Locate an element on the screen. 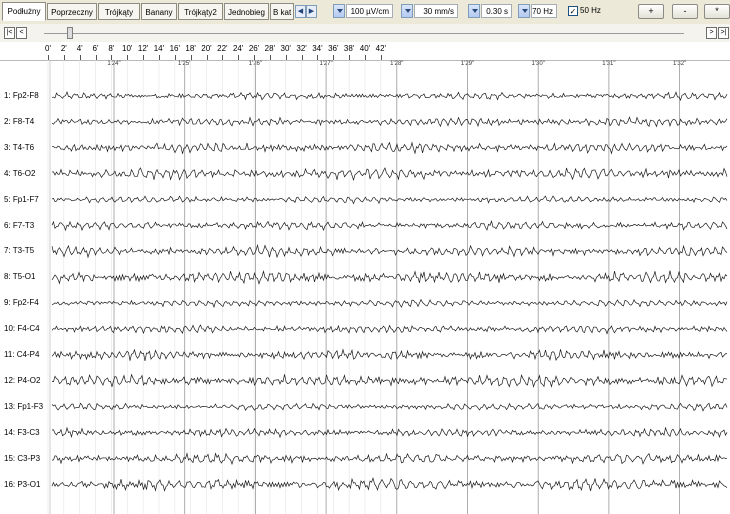 The height and width of the screenshot is (514, 730). channel-label: 5: Fp1-F7 is located at coordinates (21, 199).